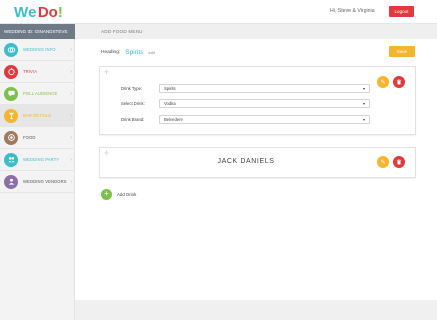 The width and height of the screenshot is (437, 320). I want to click on sub-header: WEDDING ID: GINANDSTEVE ADD FOOD MENU, so click(218, 31).